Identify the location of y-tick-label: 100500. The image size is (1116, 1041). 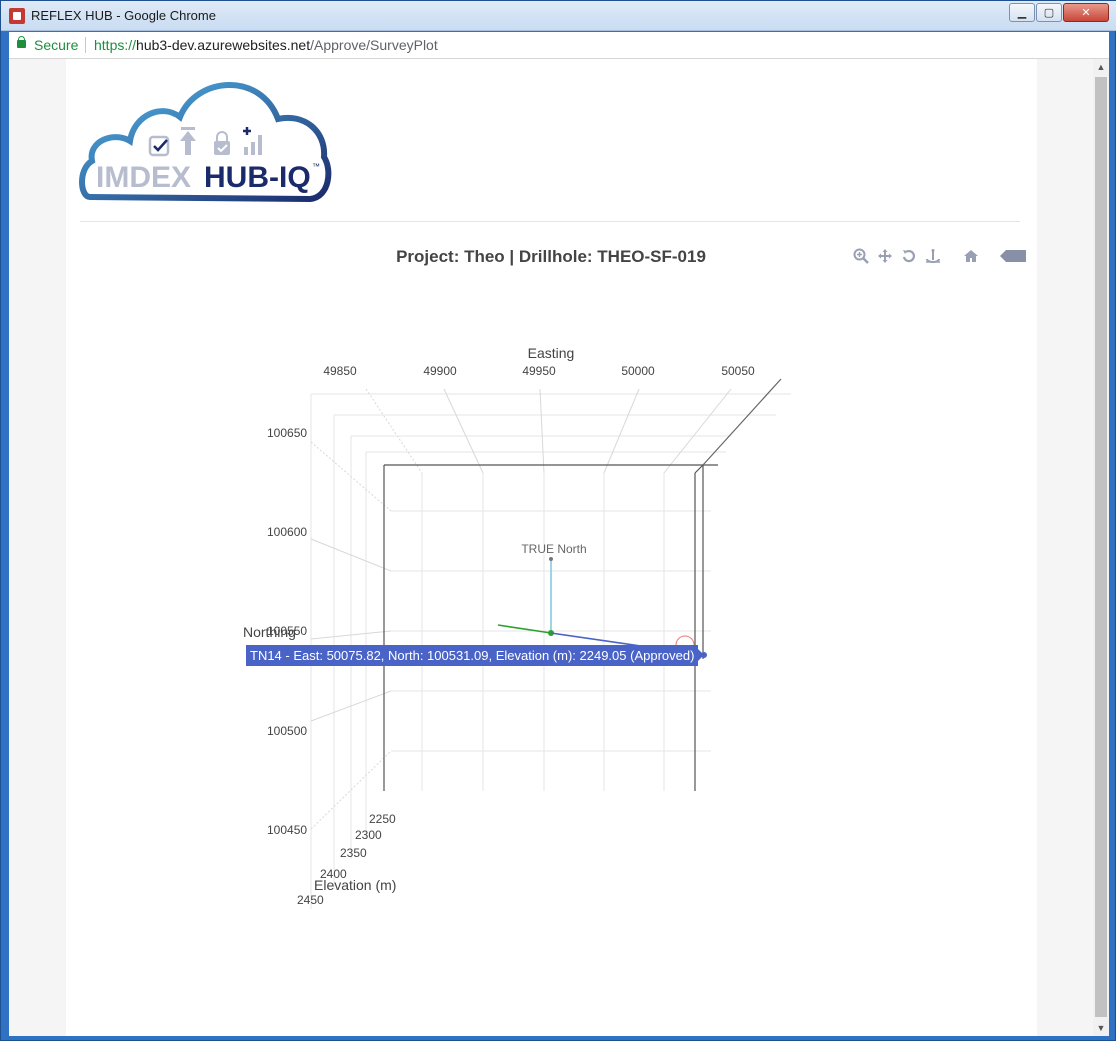
(287, 731).